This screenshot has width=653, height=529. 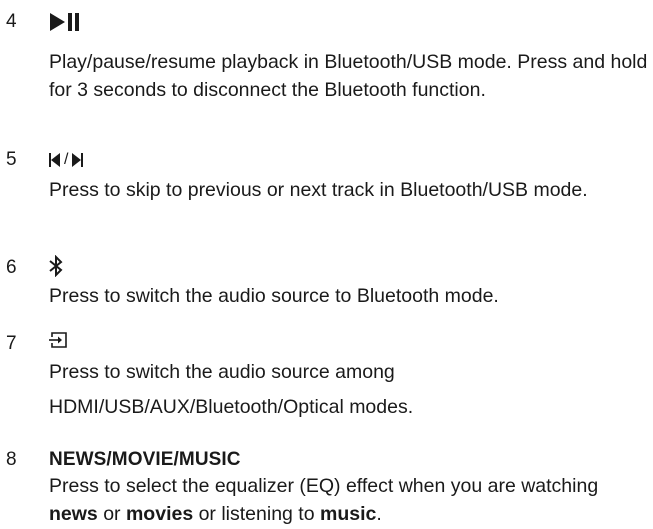 I want to click on item-number: 5, so click(x=11, y=159).